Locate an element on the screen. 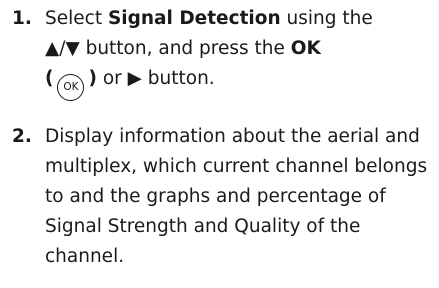  step-text: using the is located at coordinates (329, 18).